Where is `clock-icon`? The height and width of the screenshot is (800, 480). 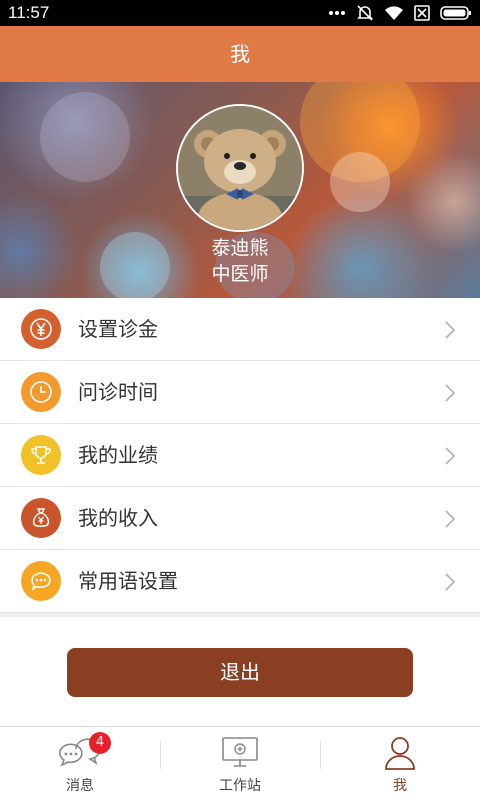 clock-icon is located at coordinates (41, 392).